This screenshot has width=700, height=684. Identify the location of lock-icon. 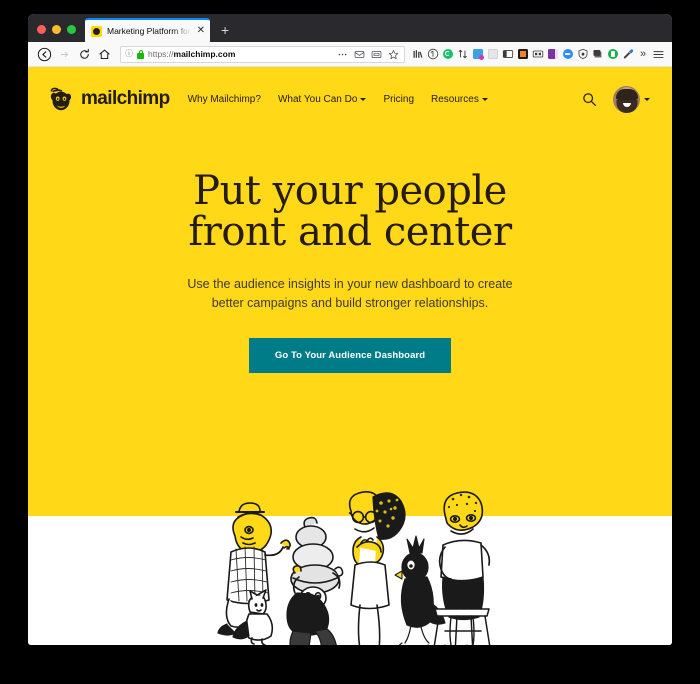
(140, 54).